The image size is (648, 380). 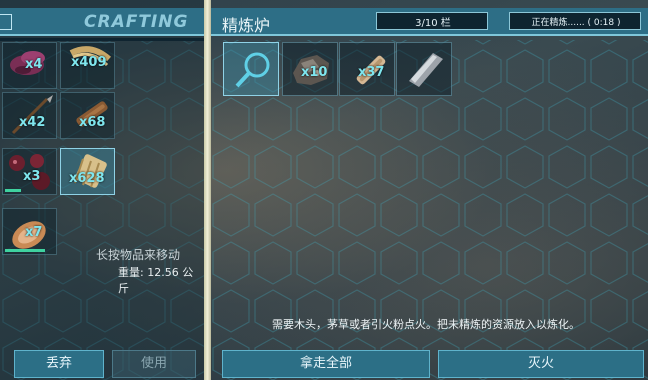 I want to click on item-quantity: x37, so click(x=371, y=72).